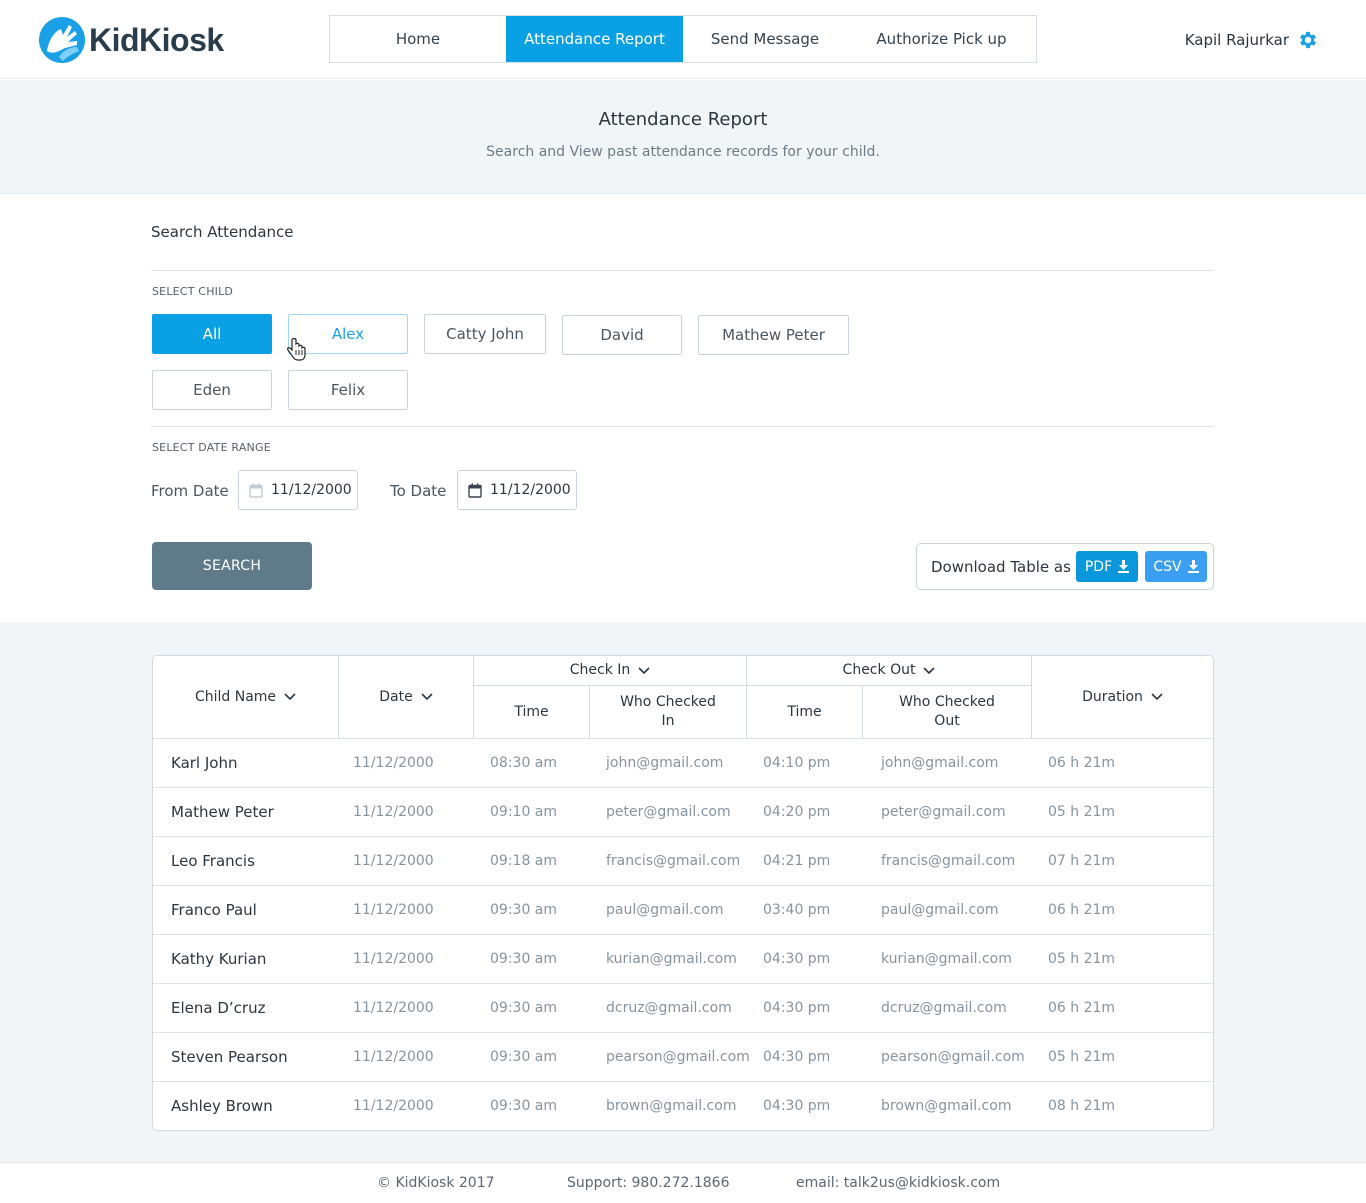 Image resolution: width=1366 pixels, height=1203 pixels. I want to click on cell-checked-in-by: pearson@gmail.com, so click(678, 1057).